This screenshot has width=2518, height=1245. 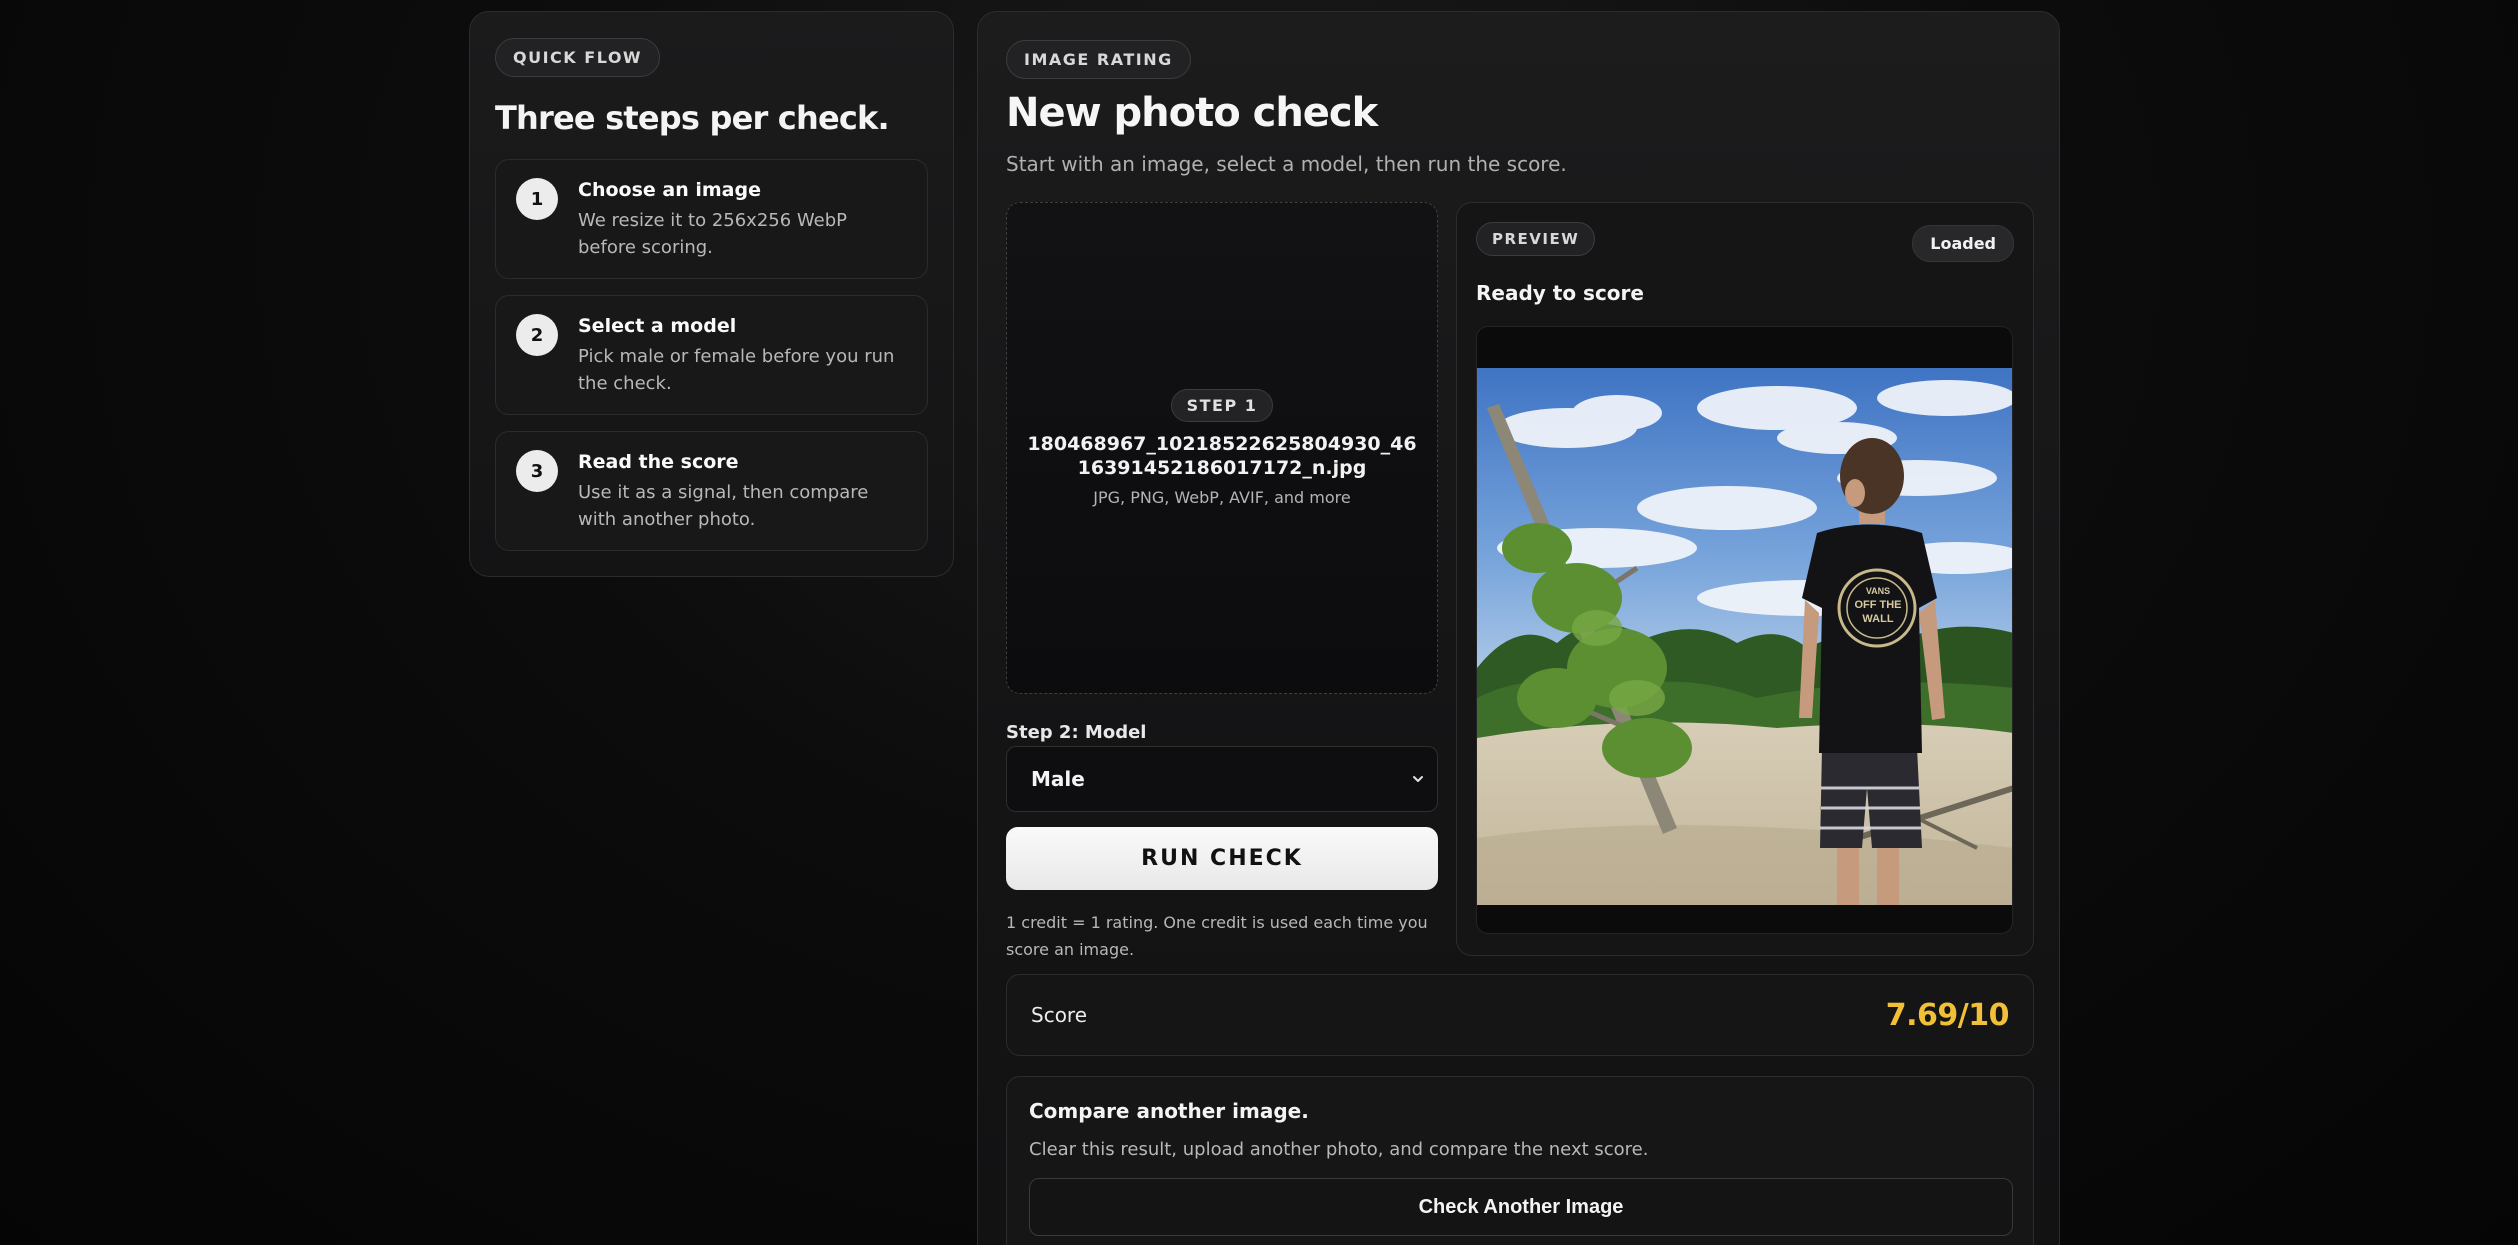 I want to click on step-number-badge: 2, so click(x=537, y=335).